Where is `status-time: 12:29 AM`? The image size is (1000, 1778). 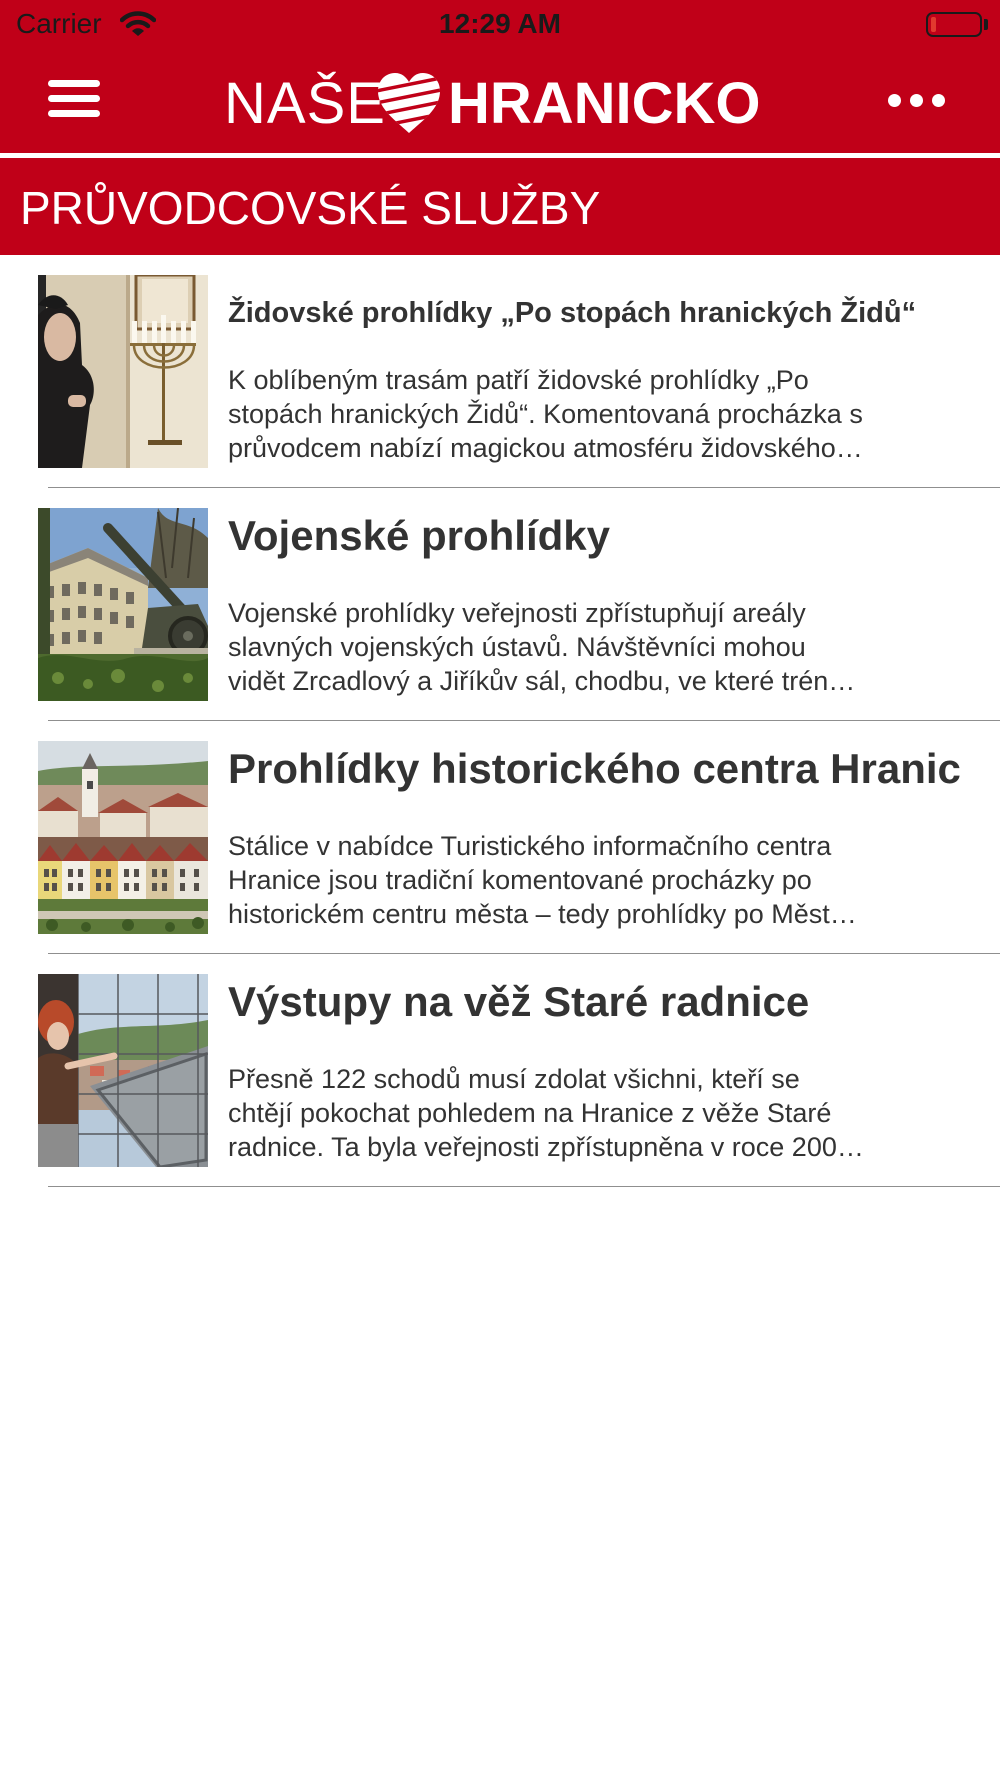
status-time: 12:29 AM is located at coordinates (500, 23).